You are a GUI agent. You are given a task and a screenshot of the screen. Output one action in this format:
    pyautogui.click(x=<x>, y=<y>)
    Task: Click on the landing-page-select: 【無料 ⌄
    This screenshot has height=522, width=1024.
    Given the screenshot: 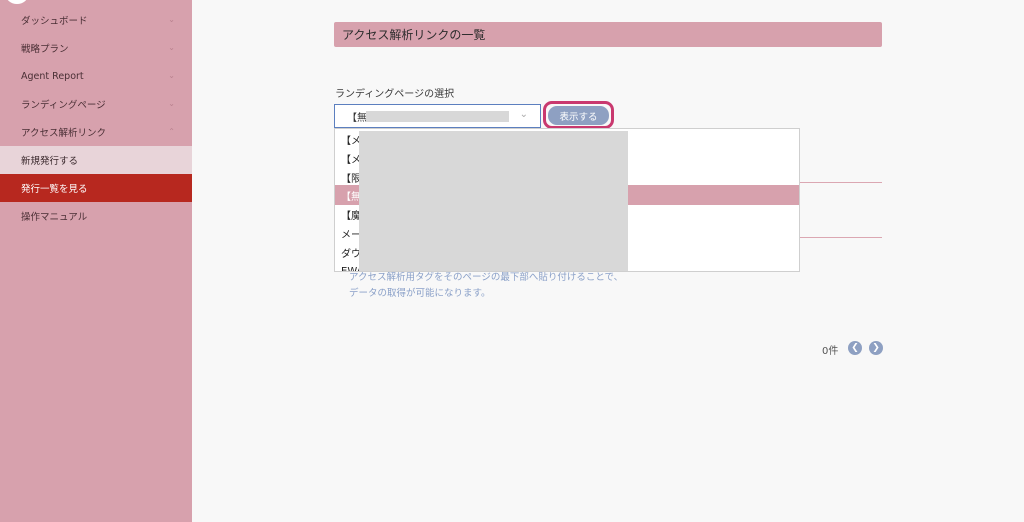 What is the action you would take?
    pyautogui.click(x=437, y=116)
    